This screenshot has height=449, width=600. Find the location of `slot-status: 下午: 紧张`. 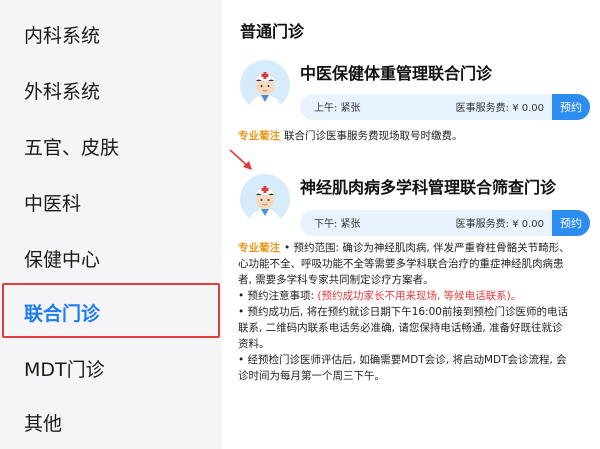

slot-status: 下午: 紧张 is located at coordinates (337, 224).